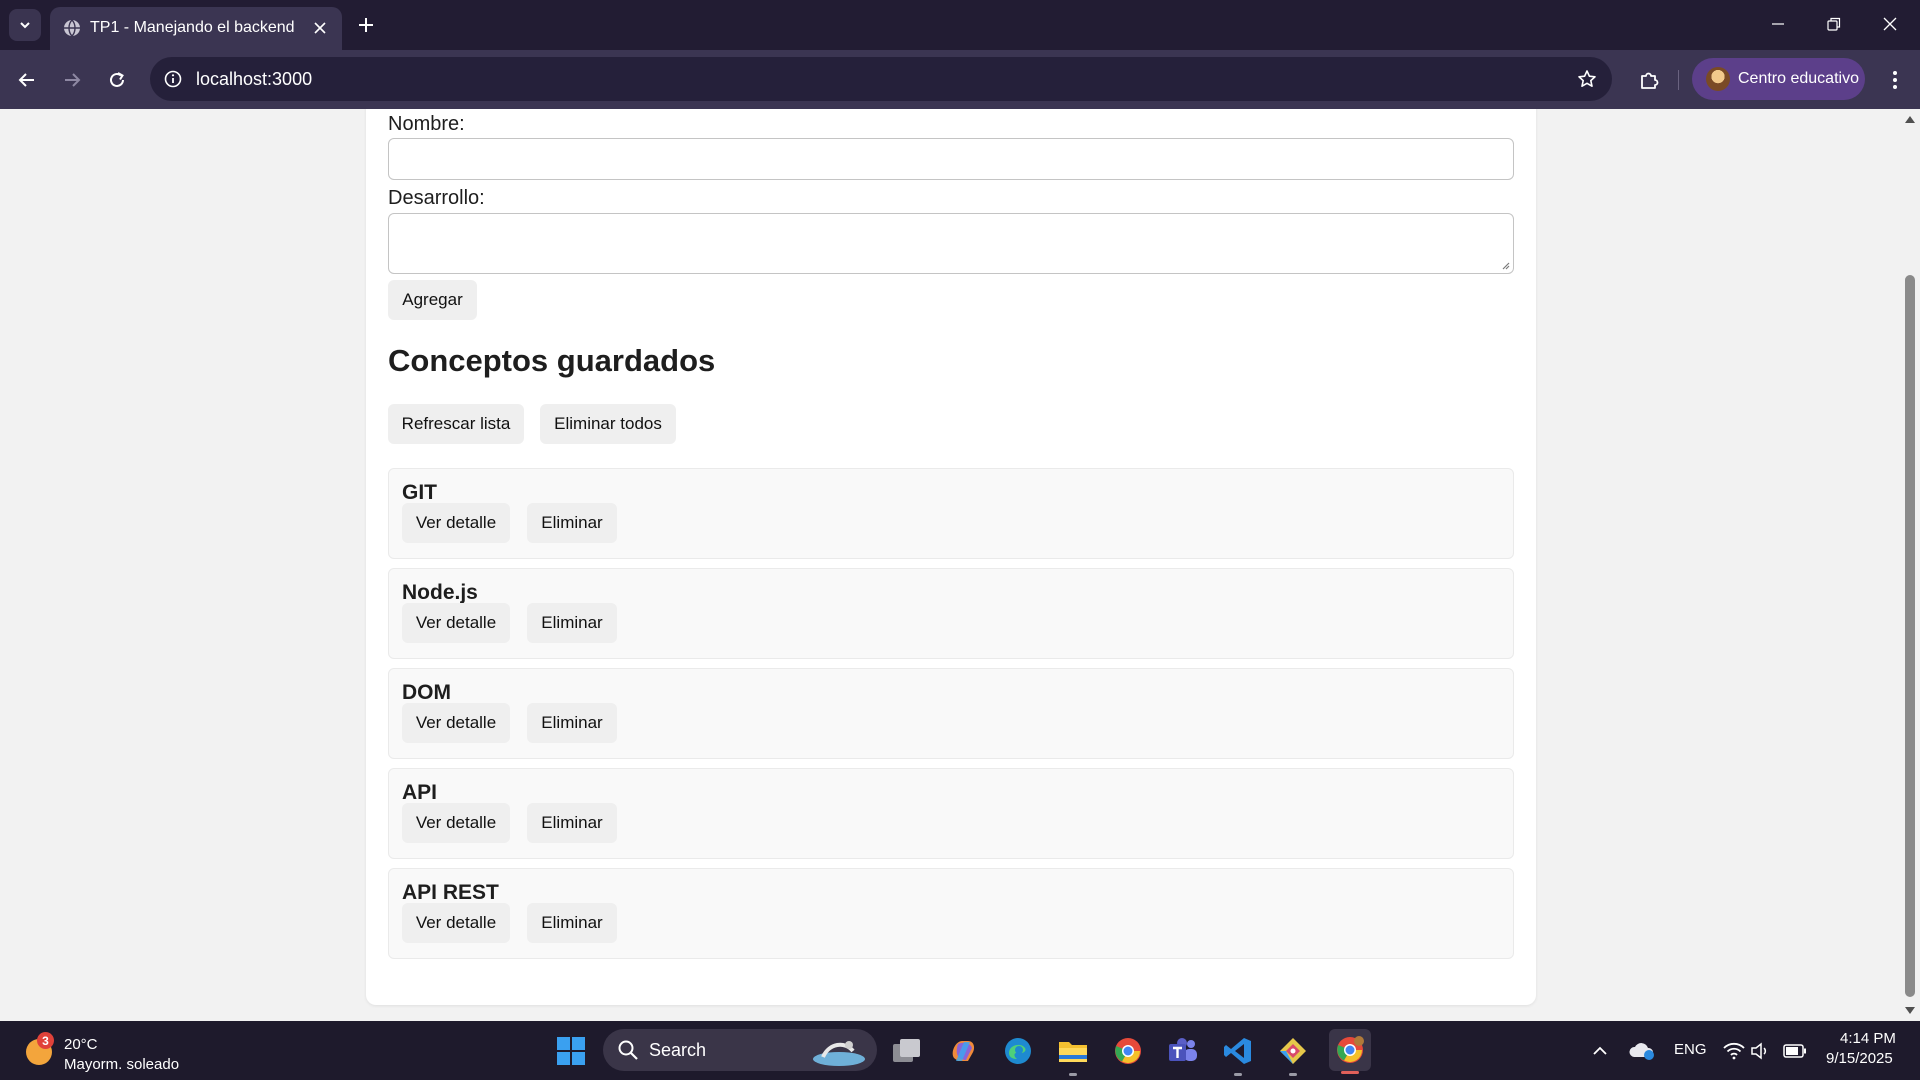 The image size is (1920, 1080). I want to click on scroll-up-icon, so click(1910, 119).